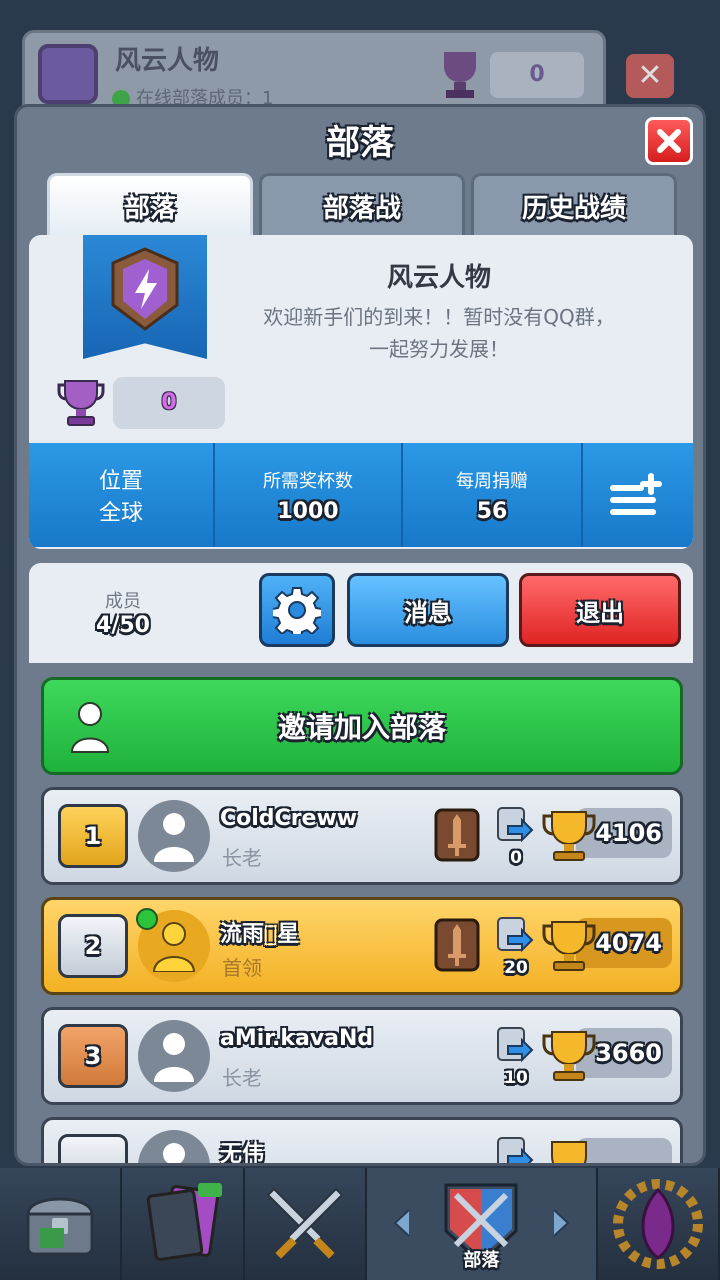  I want to click on bottom-nav: 部落, so click(360, 1224).